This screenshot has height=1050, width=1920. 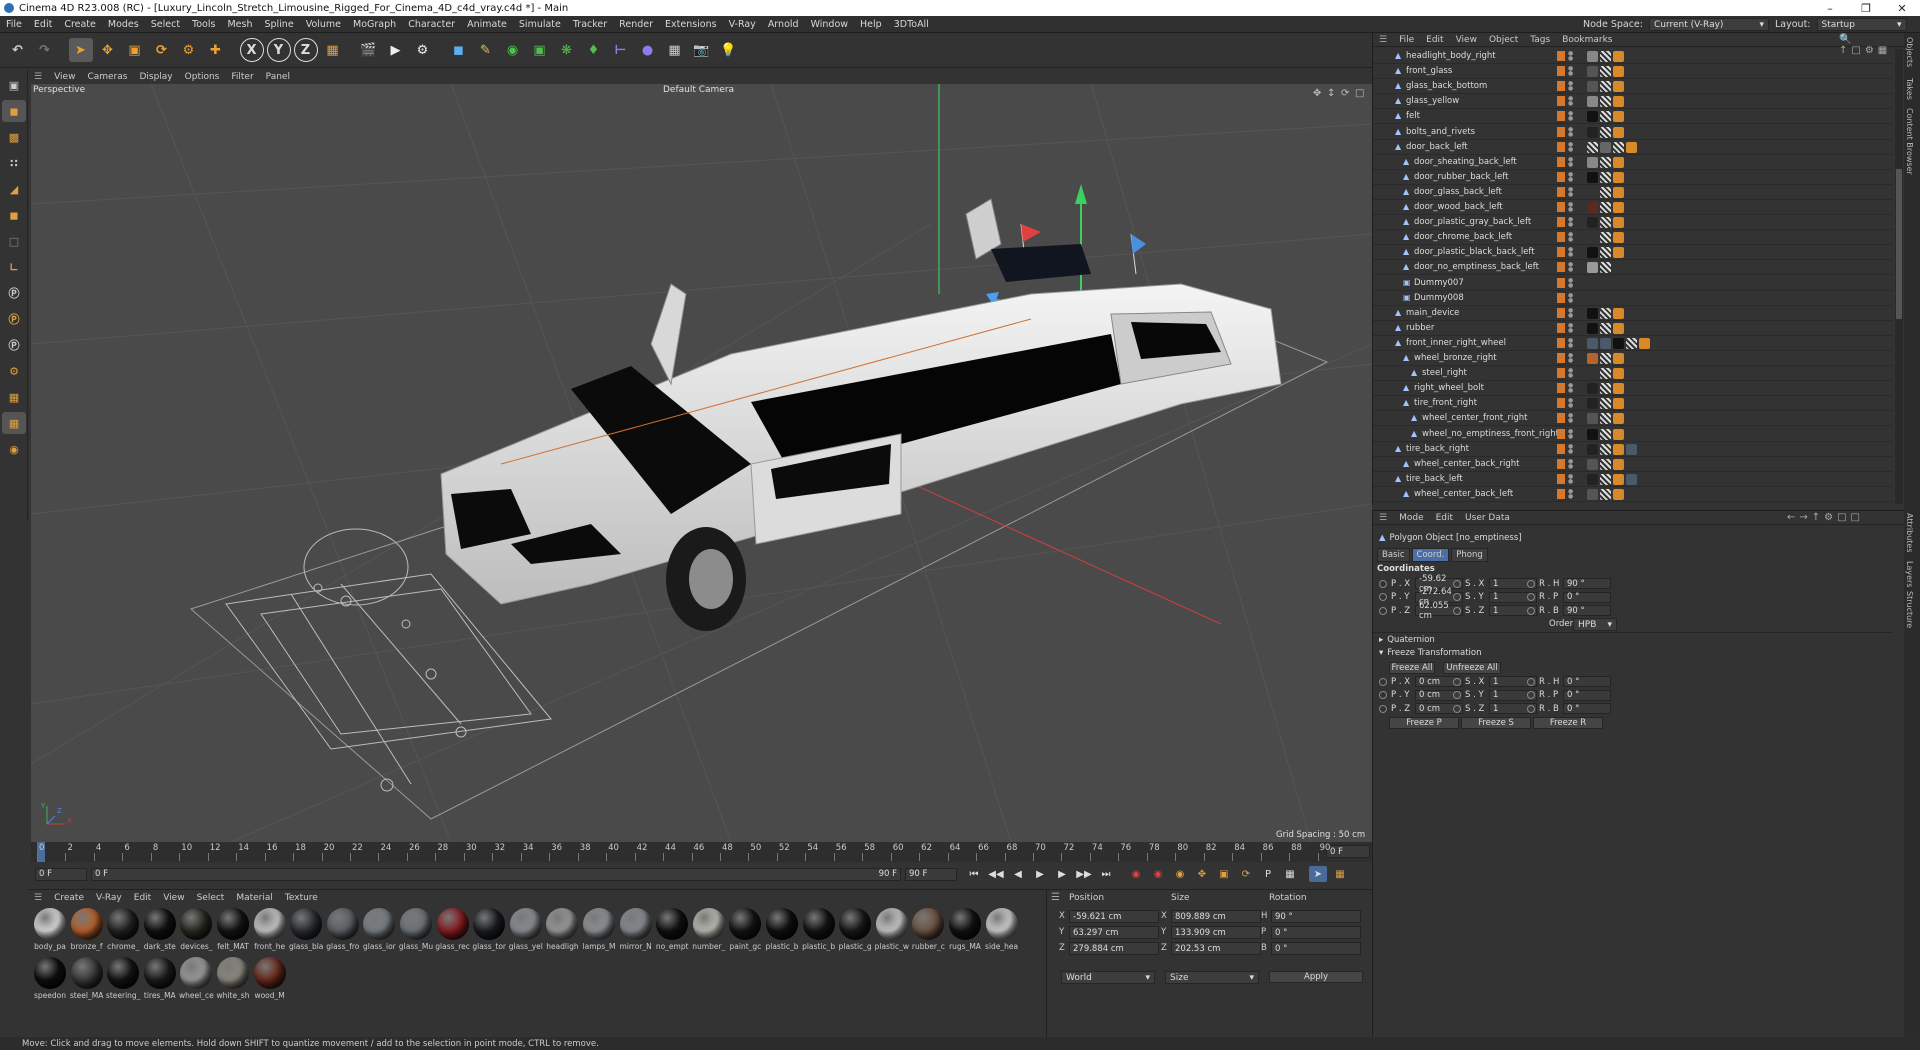 I want to click on menu-mograph: MoGraph, so click(x=374, y=24).